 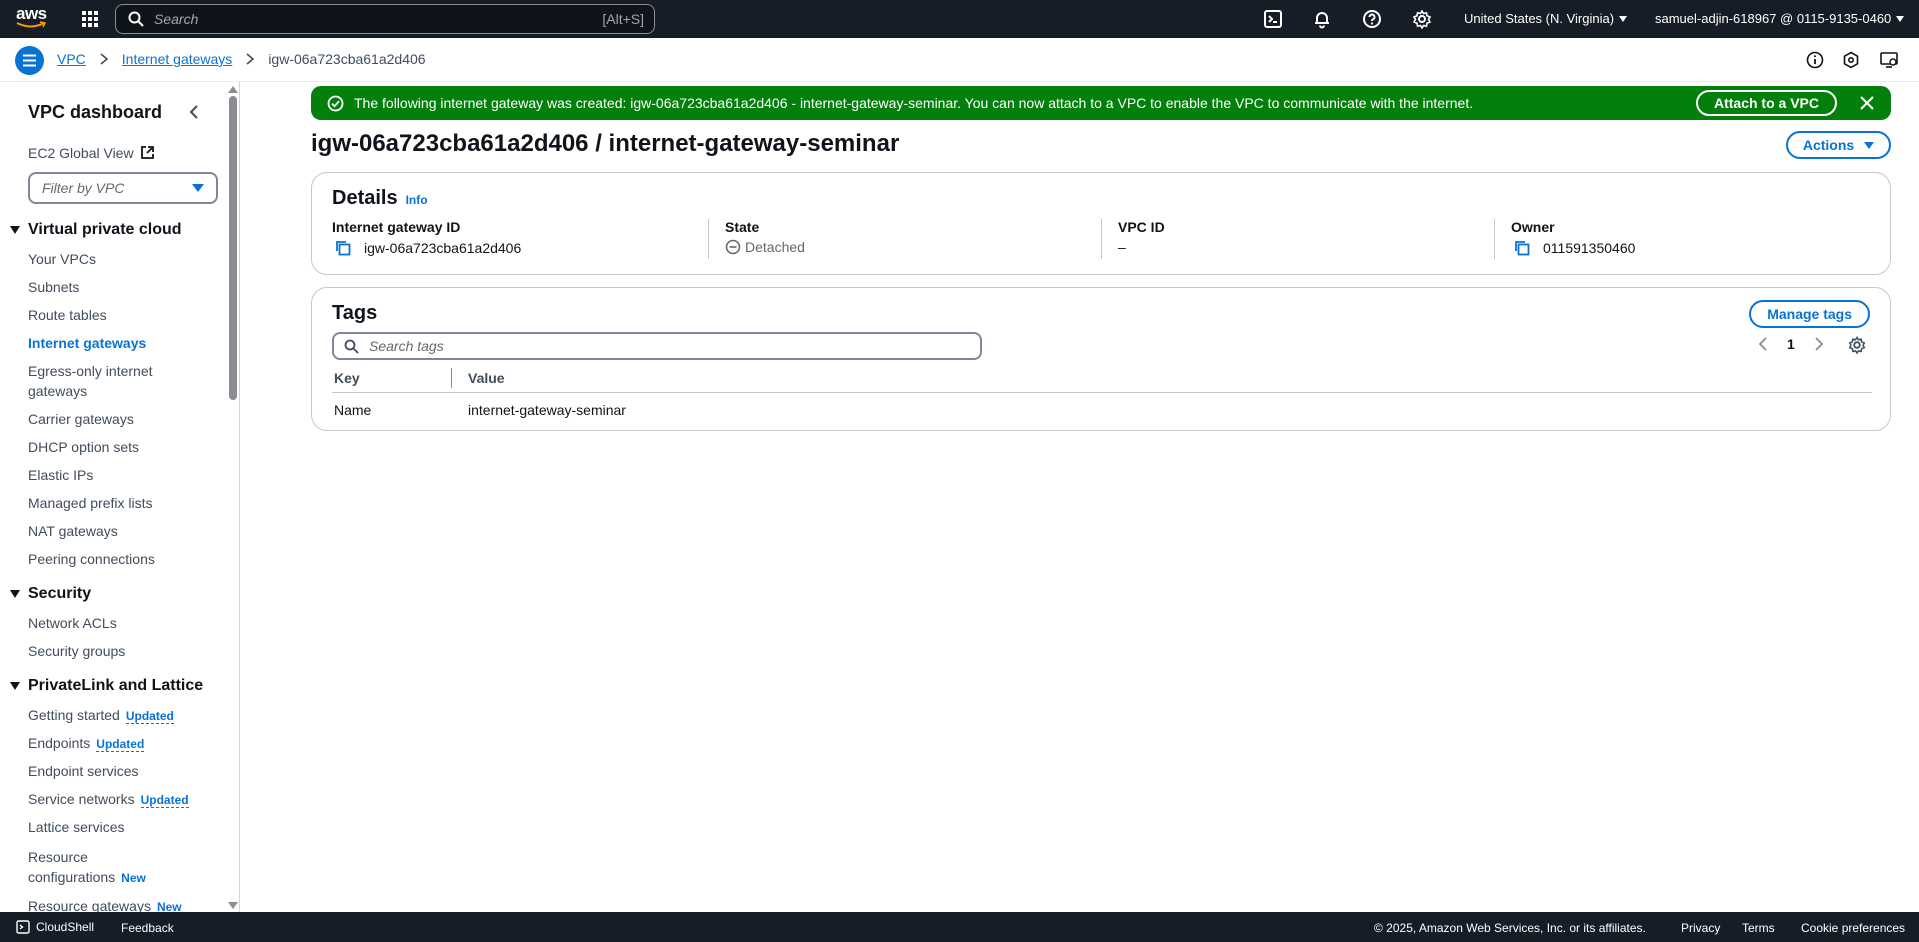 What do you see at coordinates (1141, 247) in the screenshot?
I see `field-value: –` at bounding box center [1141, 247].